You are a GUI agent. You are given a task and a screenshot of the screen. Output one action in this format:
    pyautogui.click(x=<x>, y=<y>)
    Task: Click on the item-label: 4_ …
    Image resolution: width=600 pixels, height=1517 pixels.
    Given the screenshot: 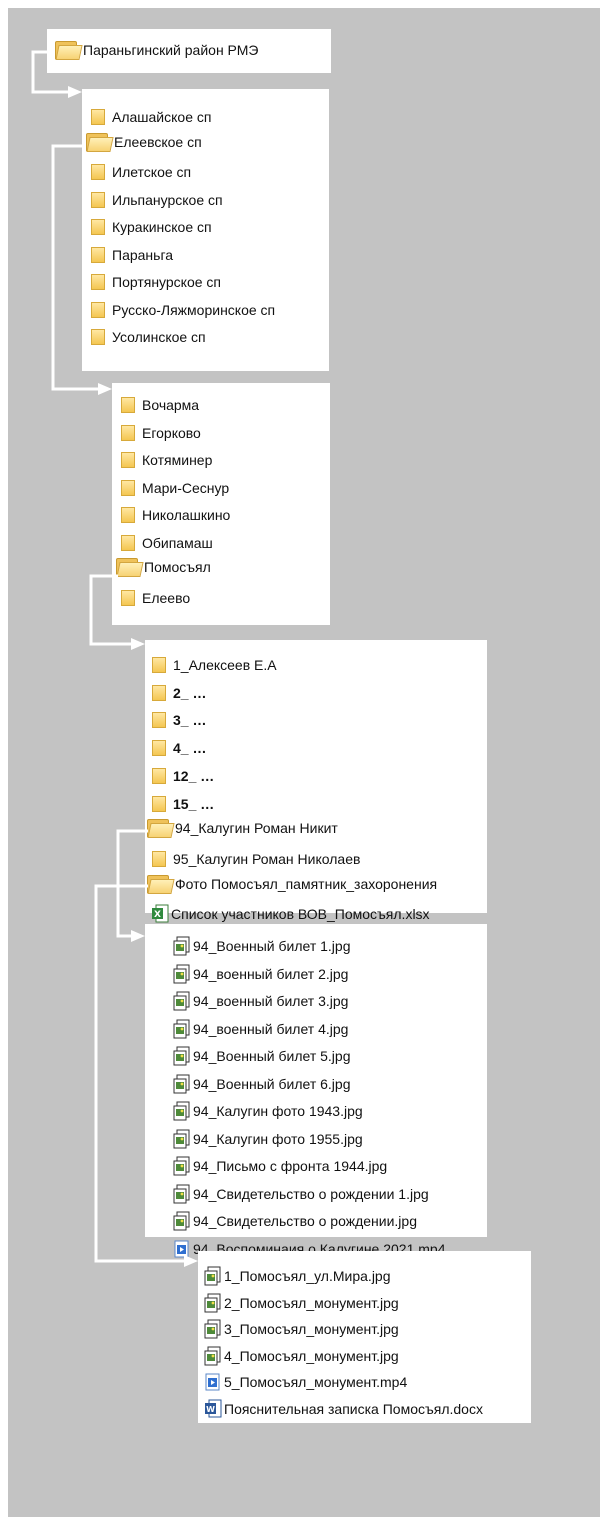 What is the action you would take?
    pyautogui.click(x=190, y=748)
    